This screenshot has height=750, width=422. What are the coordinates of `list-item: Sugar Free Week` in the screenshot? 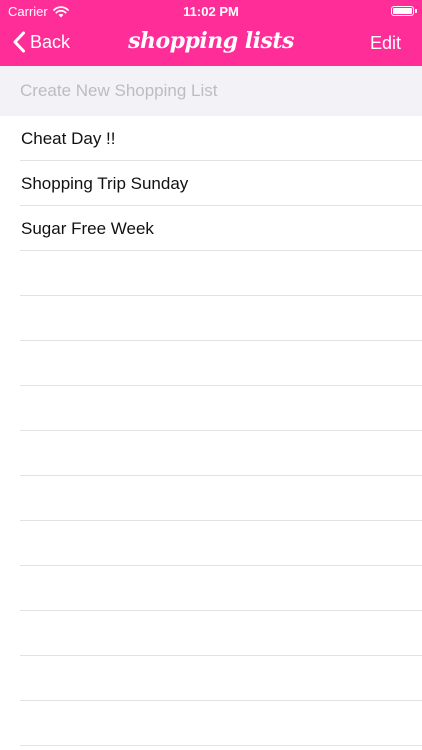 It's located at (211, 228).